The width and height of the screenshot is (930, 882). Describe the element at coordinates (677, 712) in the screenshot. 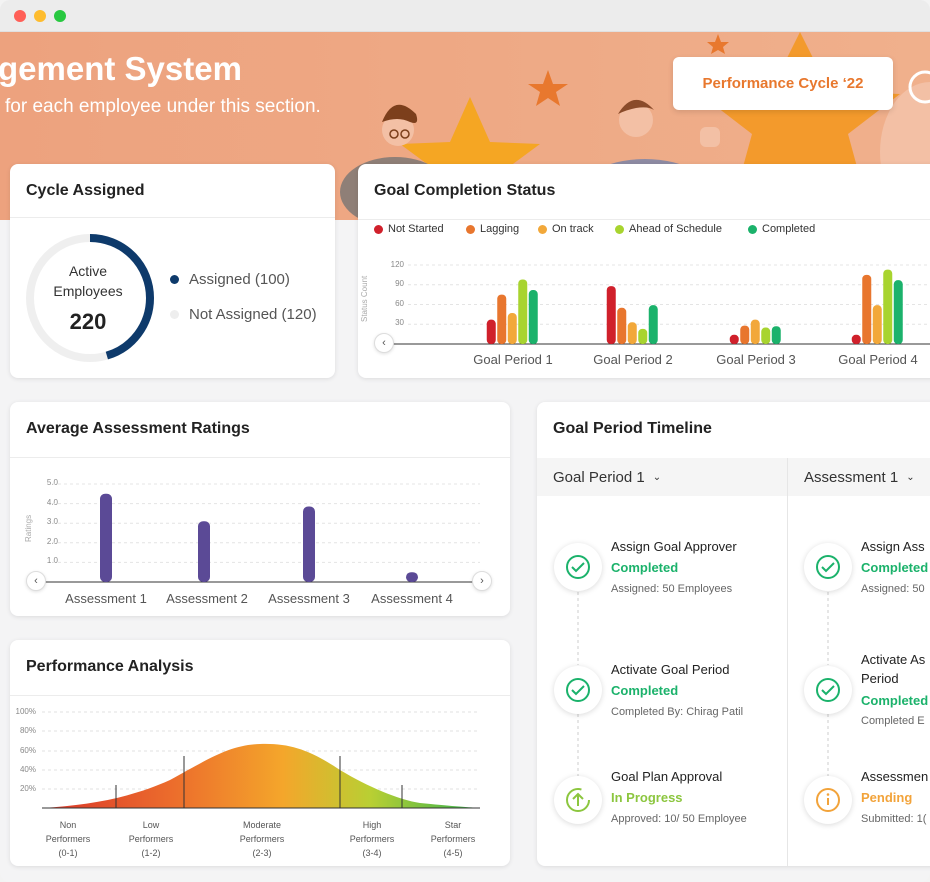

I see `step-meta: Completed By: Chirag Patil` at that location.